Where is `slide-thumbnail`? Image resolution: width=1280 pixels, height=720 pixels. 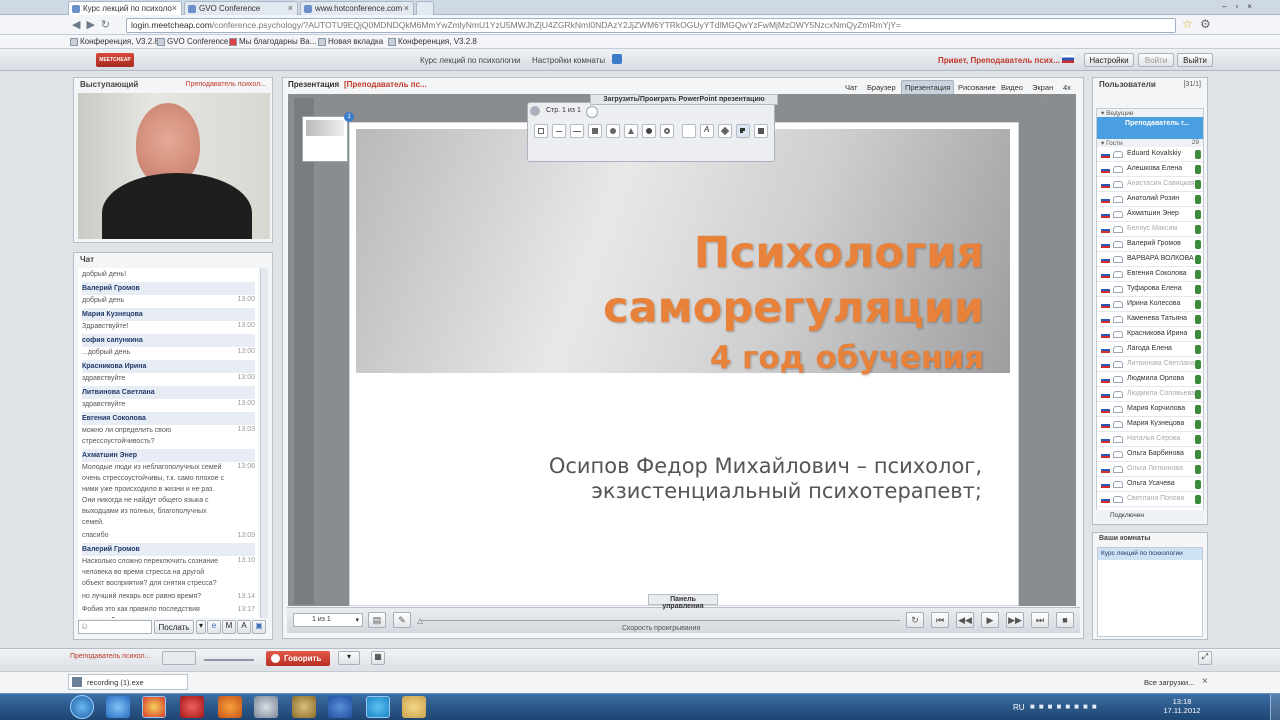
slide-thumbnail is located at coordinates (325, 139).